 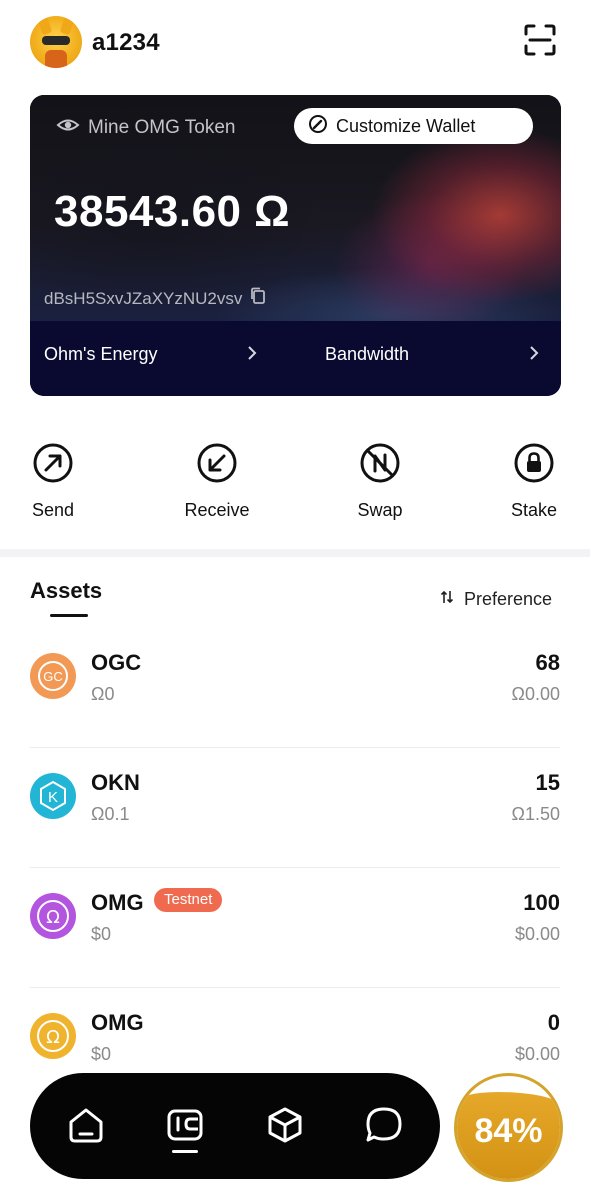 I want to click on asset-amount: 15, so click(x=547, y=782).